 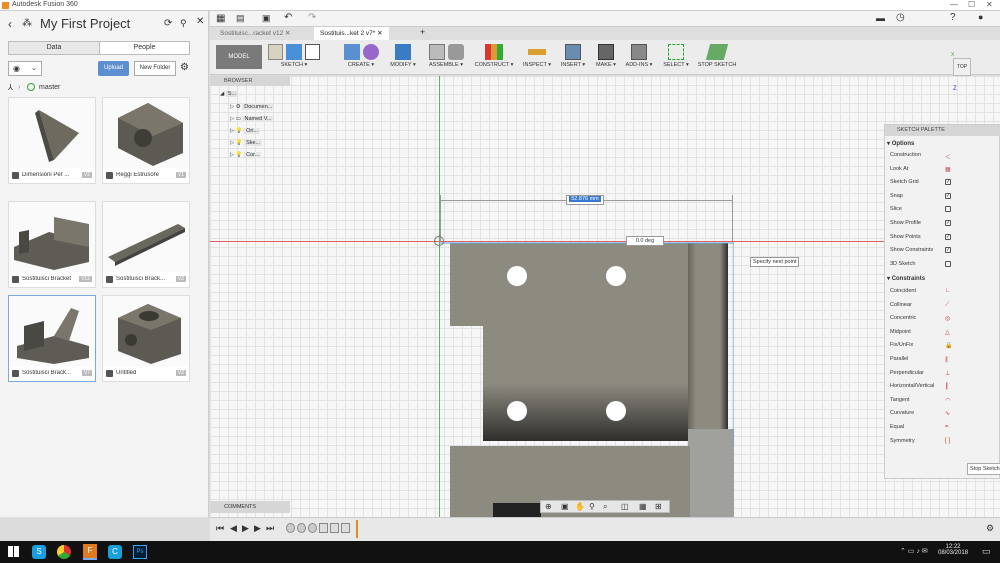 I want to click on constraint-icon: ⟋, so click(x=947, y=305).